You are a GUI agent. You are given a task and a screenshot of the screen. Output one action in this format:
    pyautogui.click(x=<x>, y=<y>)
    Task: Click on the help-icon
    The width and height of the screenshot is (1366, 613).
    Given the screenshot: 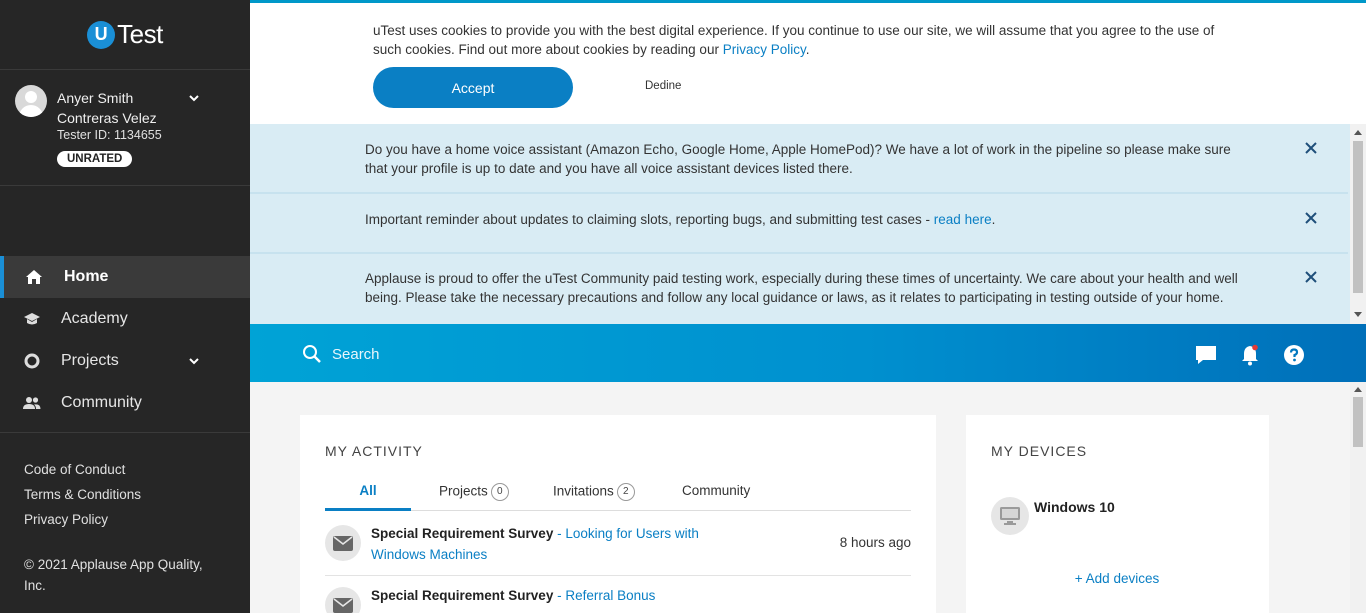 What is the action you would take?
    pyautogui.click(x=1294, y=355)
    